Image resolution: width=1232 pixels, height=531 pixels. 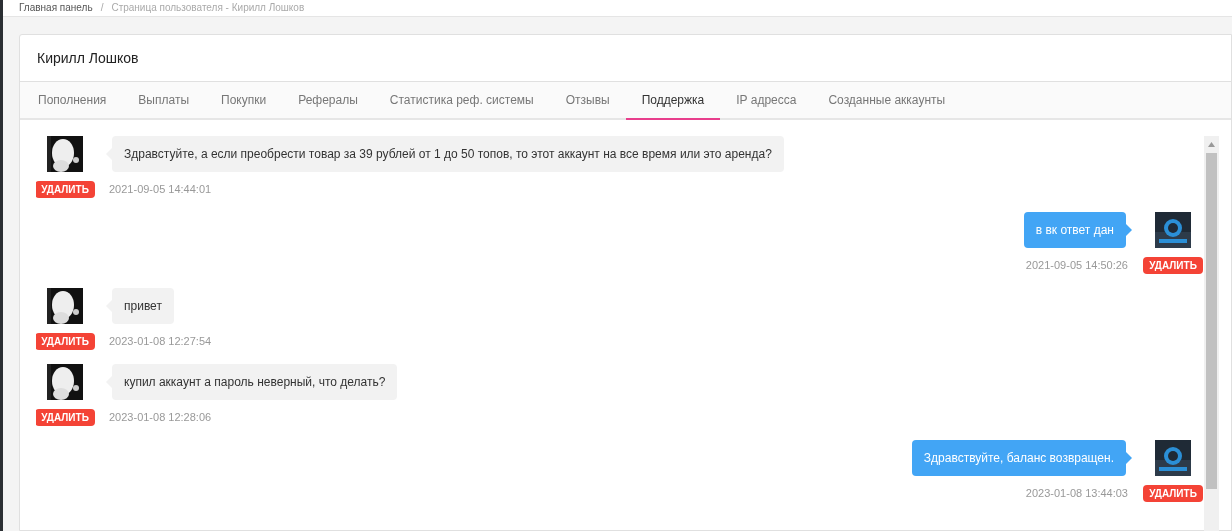 What do you see at coordinates (143, 306) in the screenshot?
I see `message-bubble: привет` at bounding box center [143, 306].